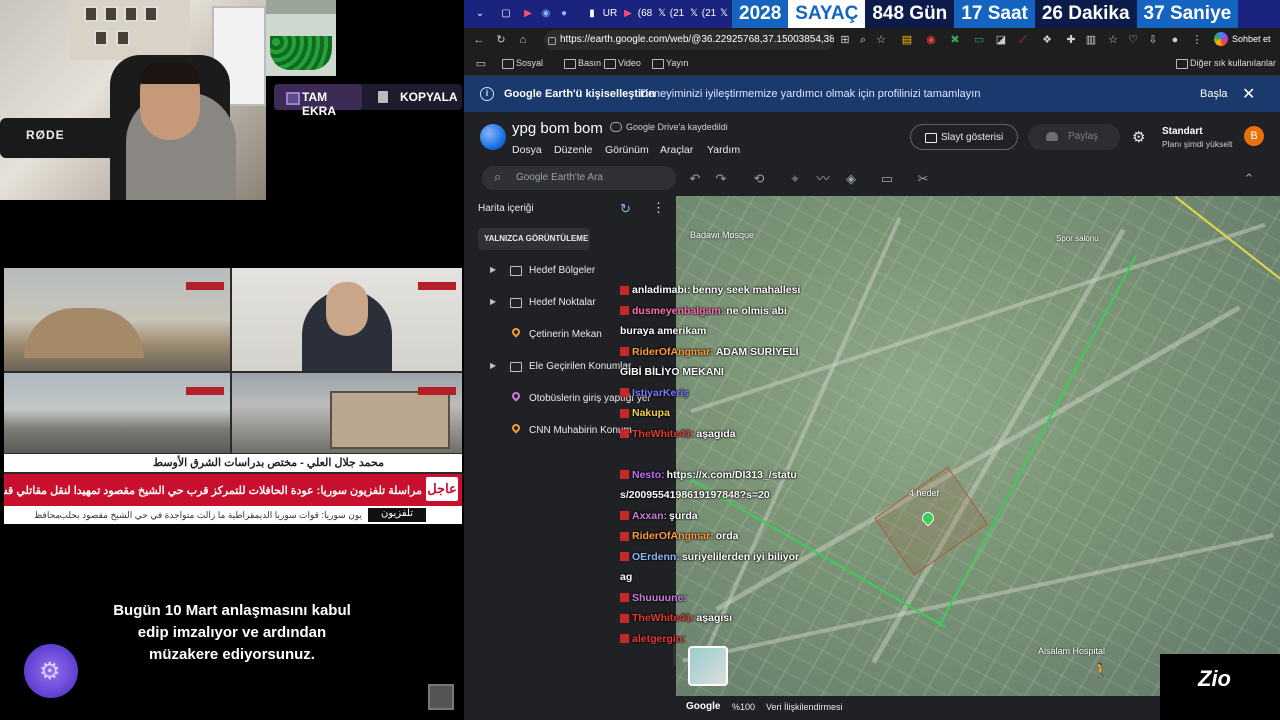  What do you see at coordinates (1023, 40) in the screenshot?
I see `extension-icon: ⟋` at bounding box center [1023, 40].